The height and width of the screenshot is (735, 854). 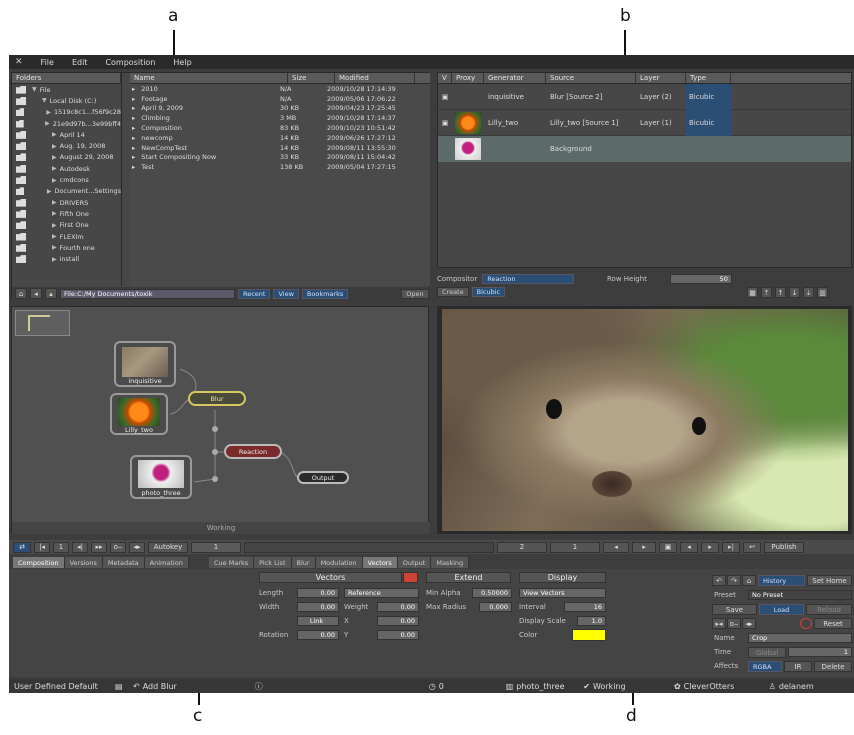 I want to click on col-generator: Generator, so click(x=515, y=78).